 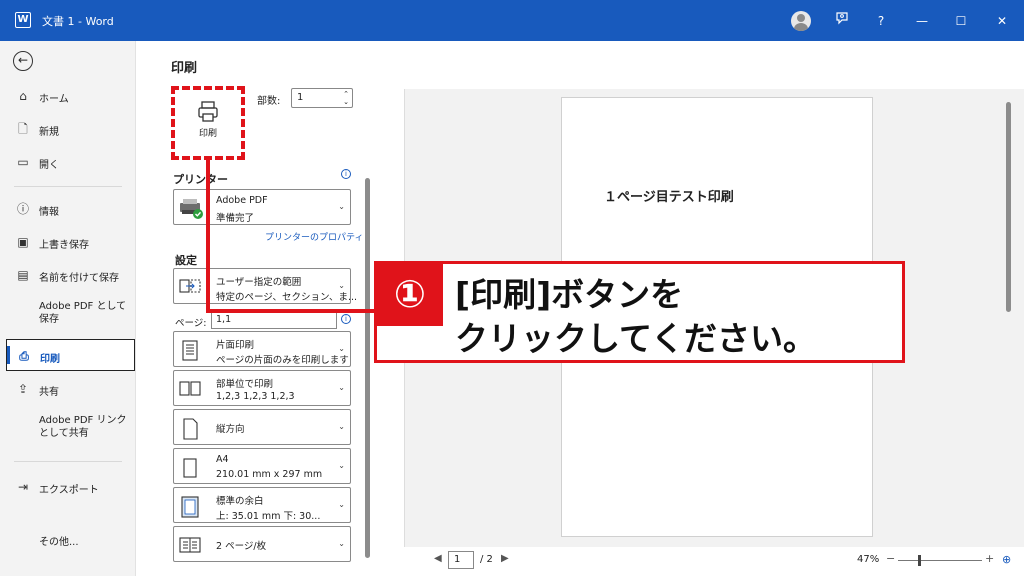 I want to click on print-range-select: ユーザー指定の範囲 特定のページ、セクション、ま... ⌄, so click(x=265, y=286).